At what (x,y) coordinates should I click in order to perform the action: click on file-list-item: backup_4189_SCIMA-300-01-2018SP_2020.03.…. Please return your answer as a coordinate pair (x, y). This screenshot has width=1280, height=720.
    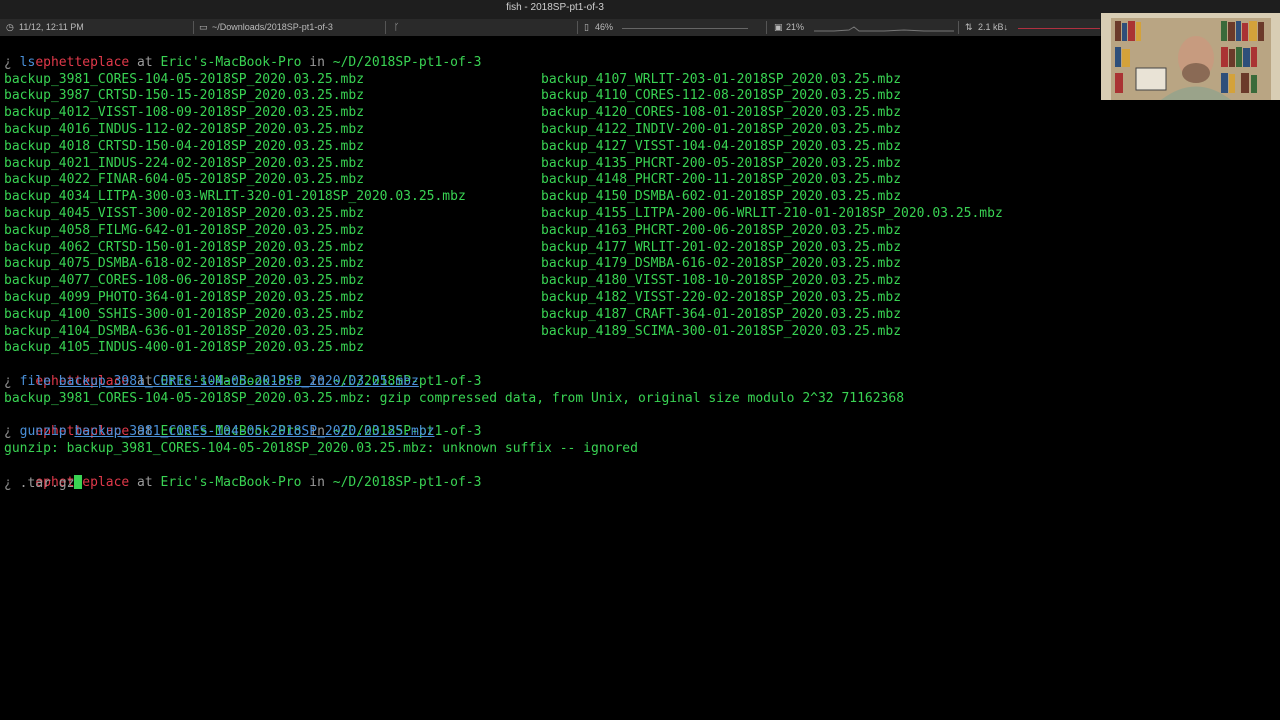
    Looking at the image, I should click on (721, 331).